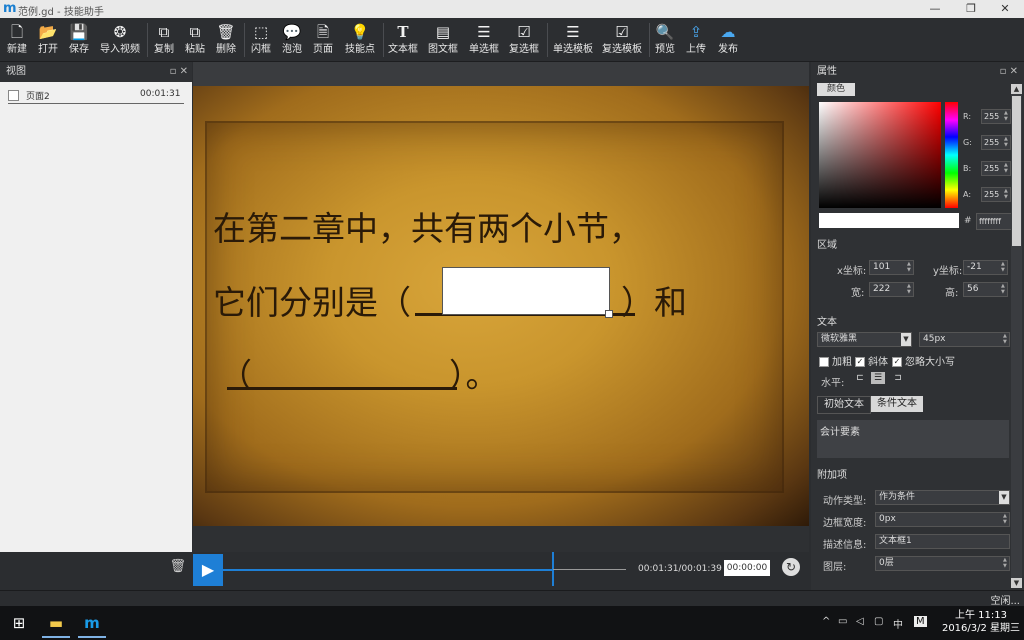 This screenshot has width=1024, height=640. What do you see at coordinates (860, 378) in the screenshot?
I see `align-left-icon: ⊏` at bounding box center [860, 378].